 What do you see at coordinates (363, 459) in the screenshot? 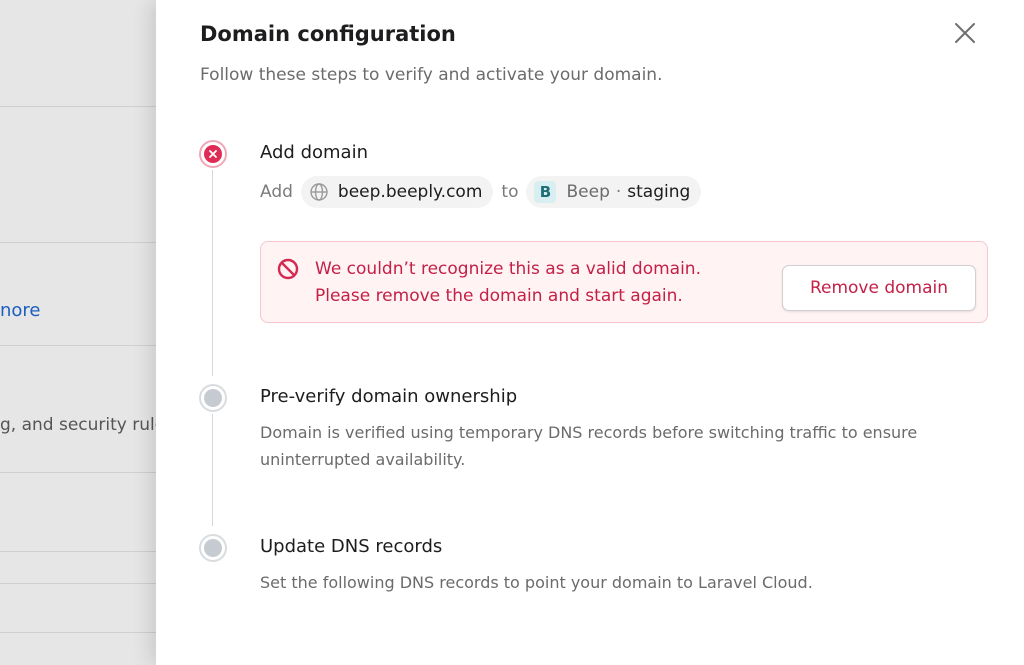
I see `step-description-line: uninterrupted availability.` at bounding box center [363, 459].